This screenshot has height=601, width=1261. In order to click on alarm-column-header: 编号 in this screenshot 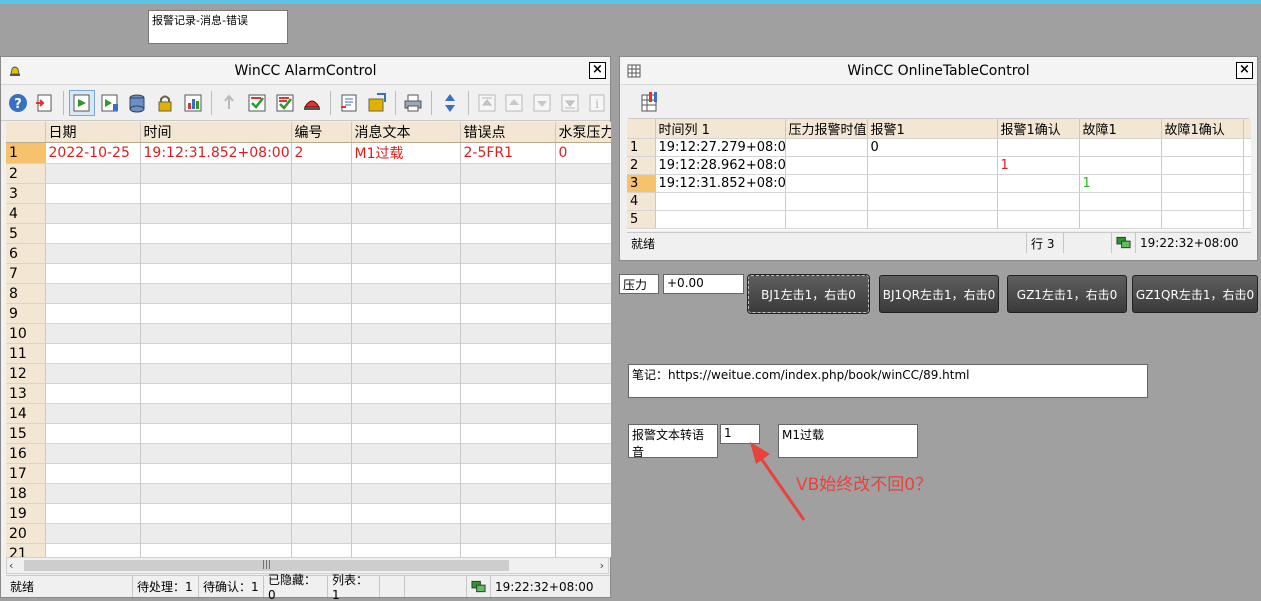, I will do `click(321, 132)`.